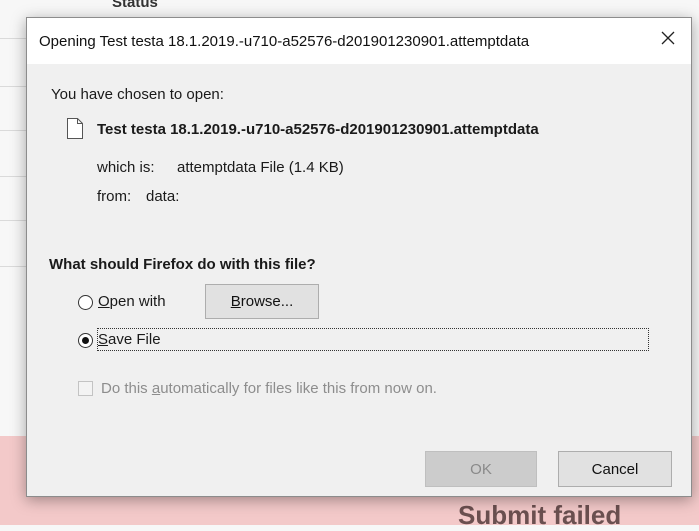  I want to click on save-file-label: Save File, so click(129, 339).